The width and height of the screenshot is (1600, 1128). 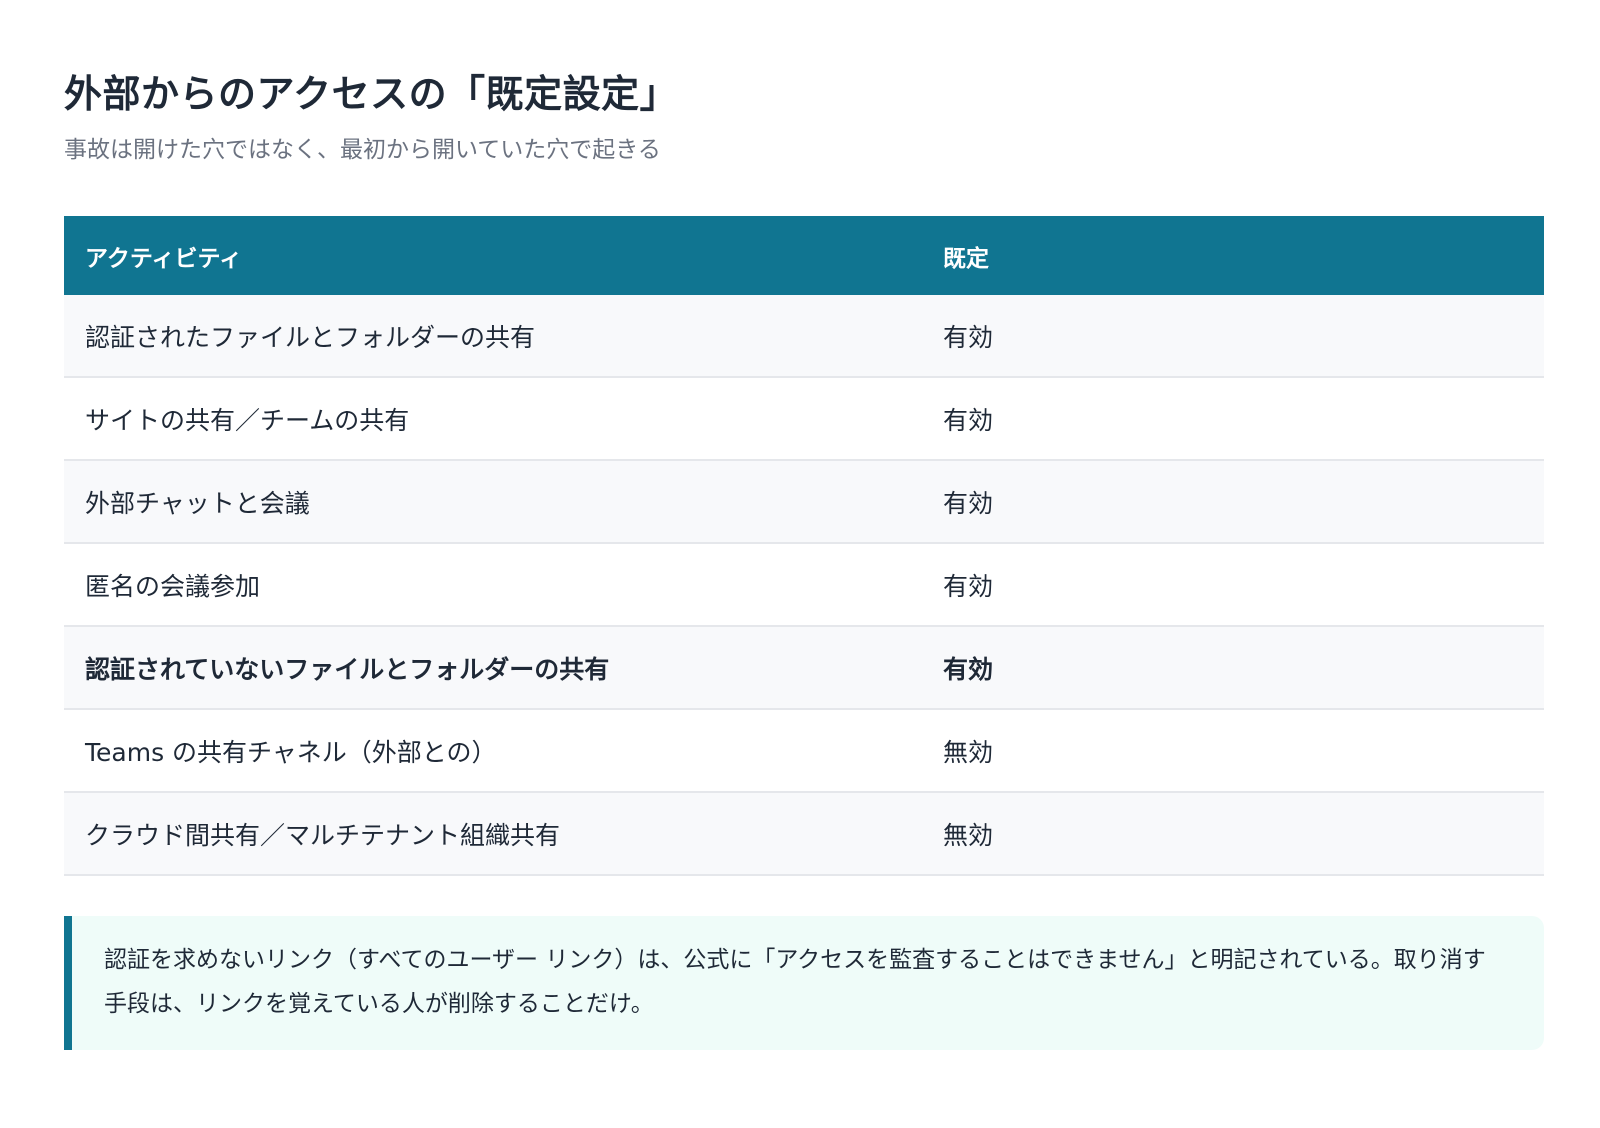 What do you see at coordinates (804, 255) in the screenshot?
I see `table-header: アクティビティ 既定` at bounding box center [804, 255].